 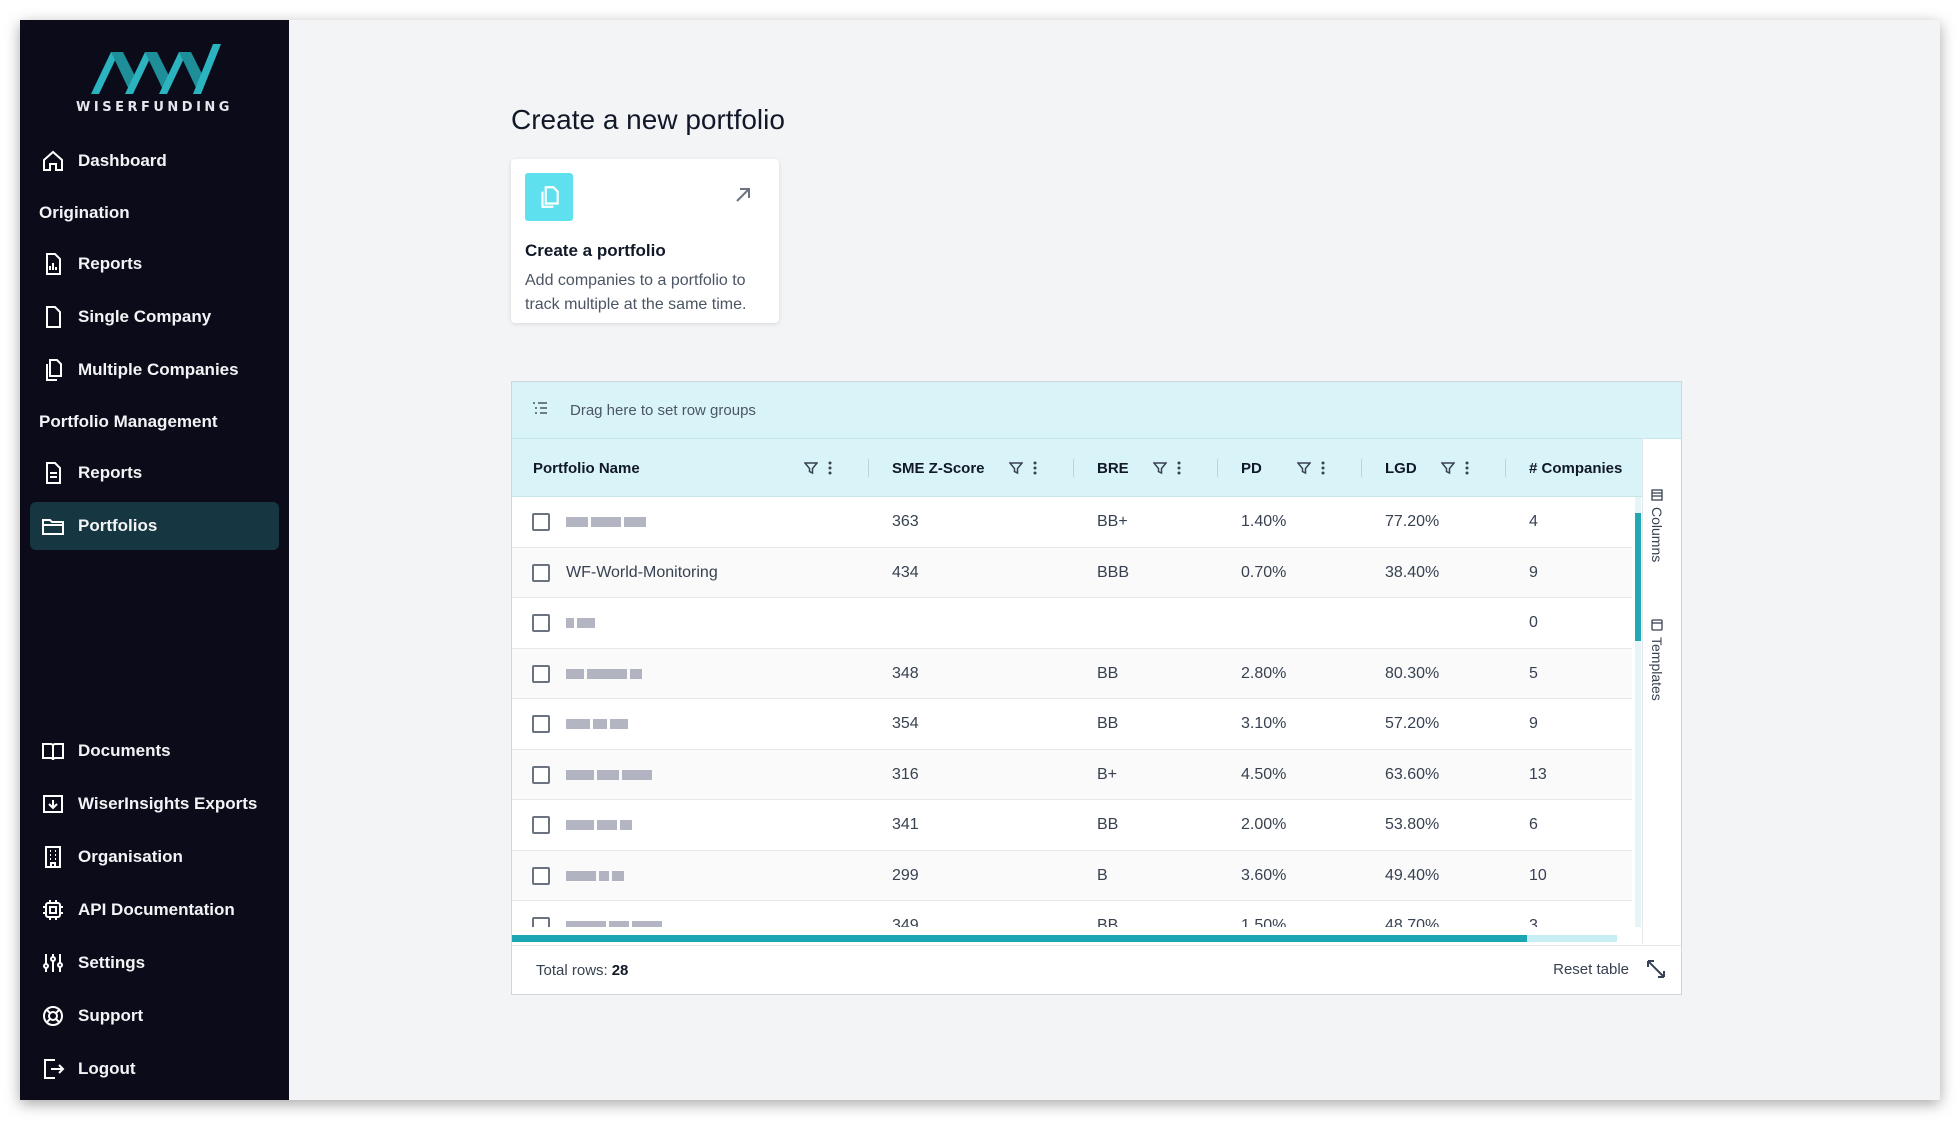 What do you see at coordinates (1072, 623) in the screenshot?
I see `table-row: 0` at bounding box center [1072, 623].